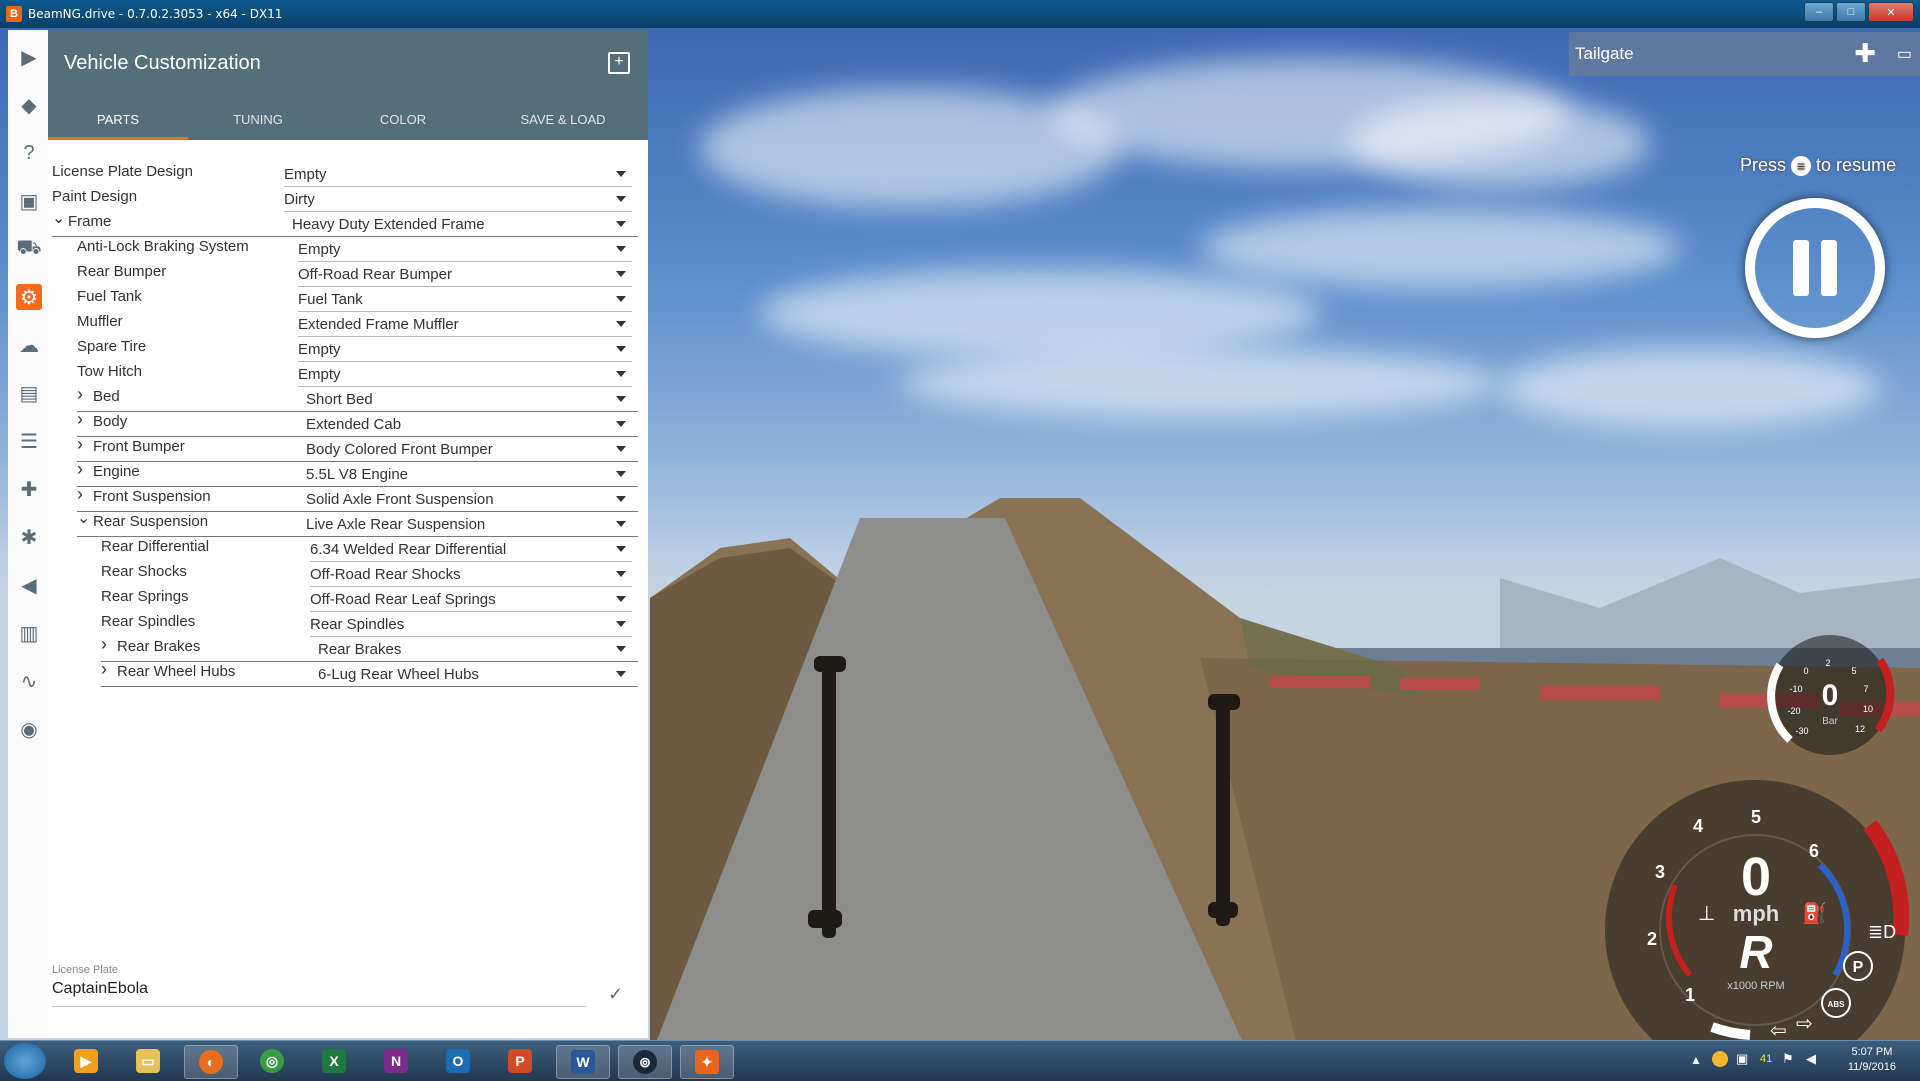  What do you see at coordinates (258, 124) in the screenshot?
I see `tab-tuning: TUNING` at bounding box center [258, 124].